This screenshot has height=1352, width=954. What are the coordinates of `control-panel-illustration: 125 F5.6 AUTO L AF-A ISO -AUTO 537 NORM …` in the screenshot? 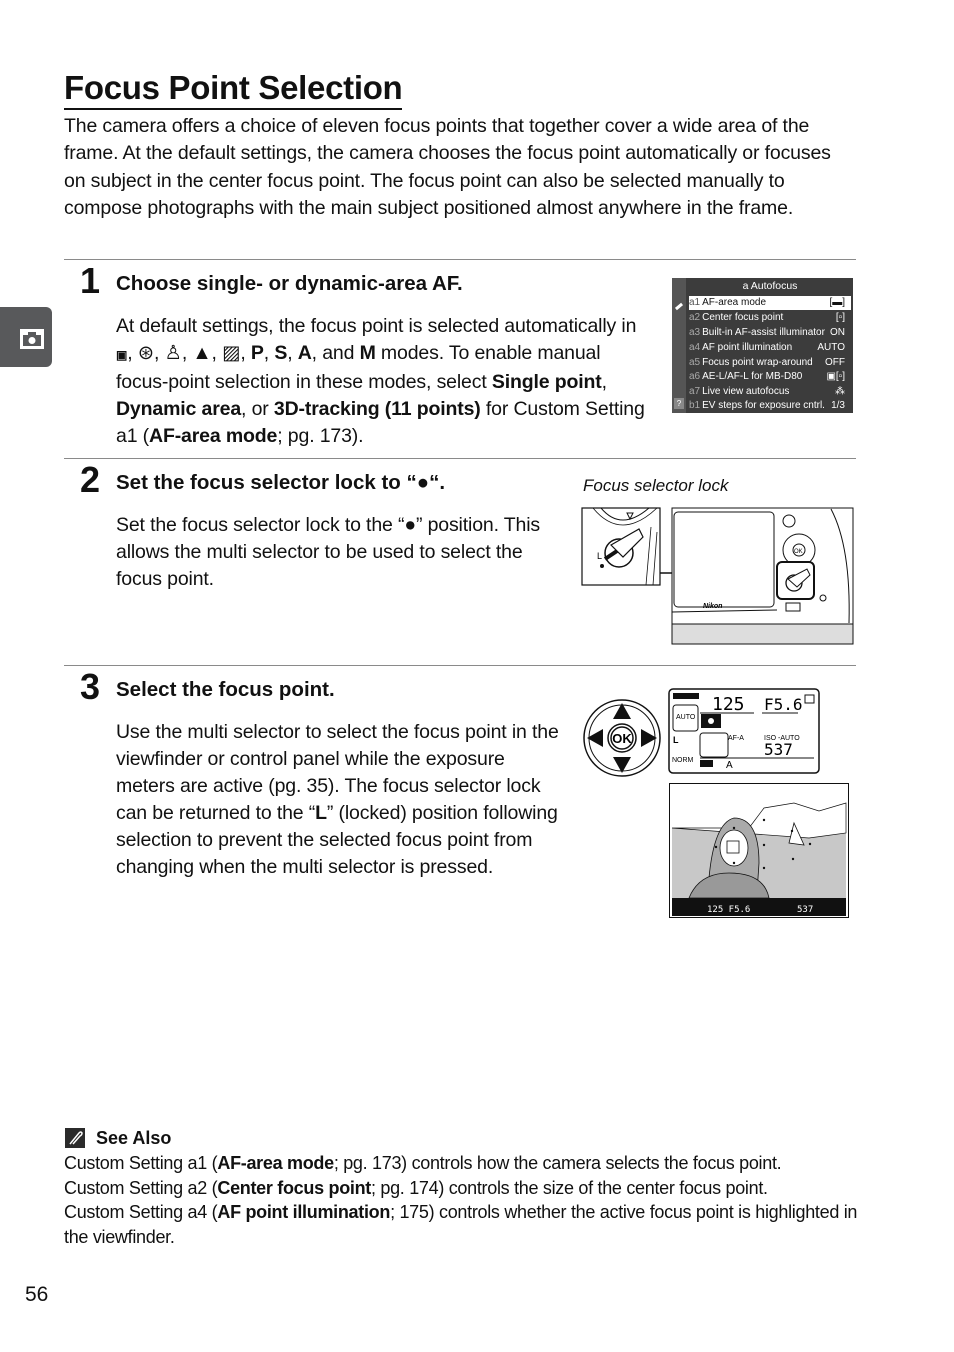 It's located at (744, 731).